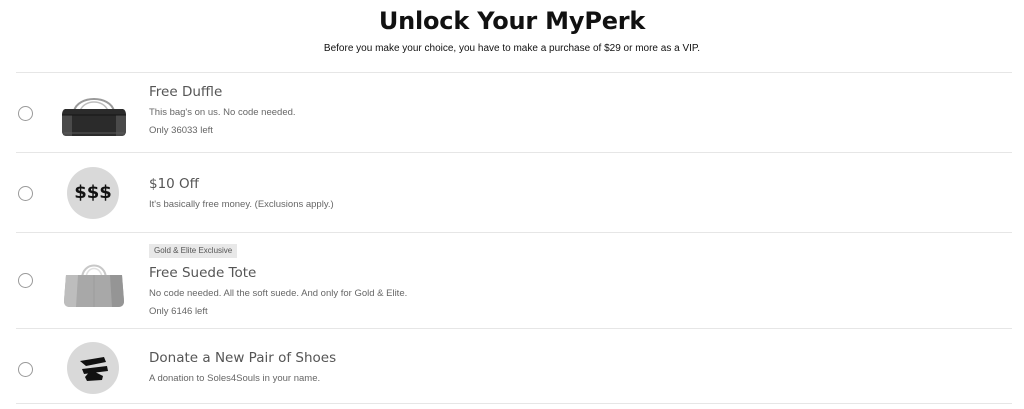 This screenshot has width=1024, height=409. I want to click on perk-name: Free Suede Tote, so click(203, 273).